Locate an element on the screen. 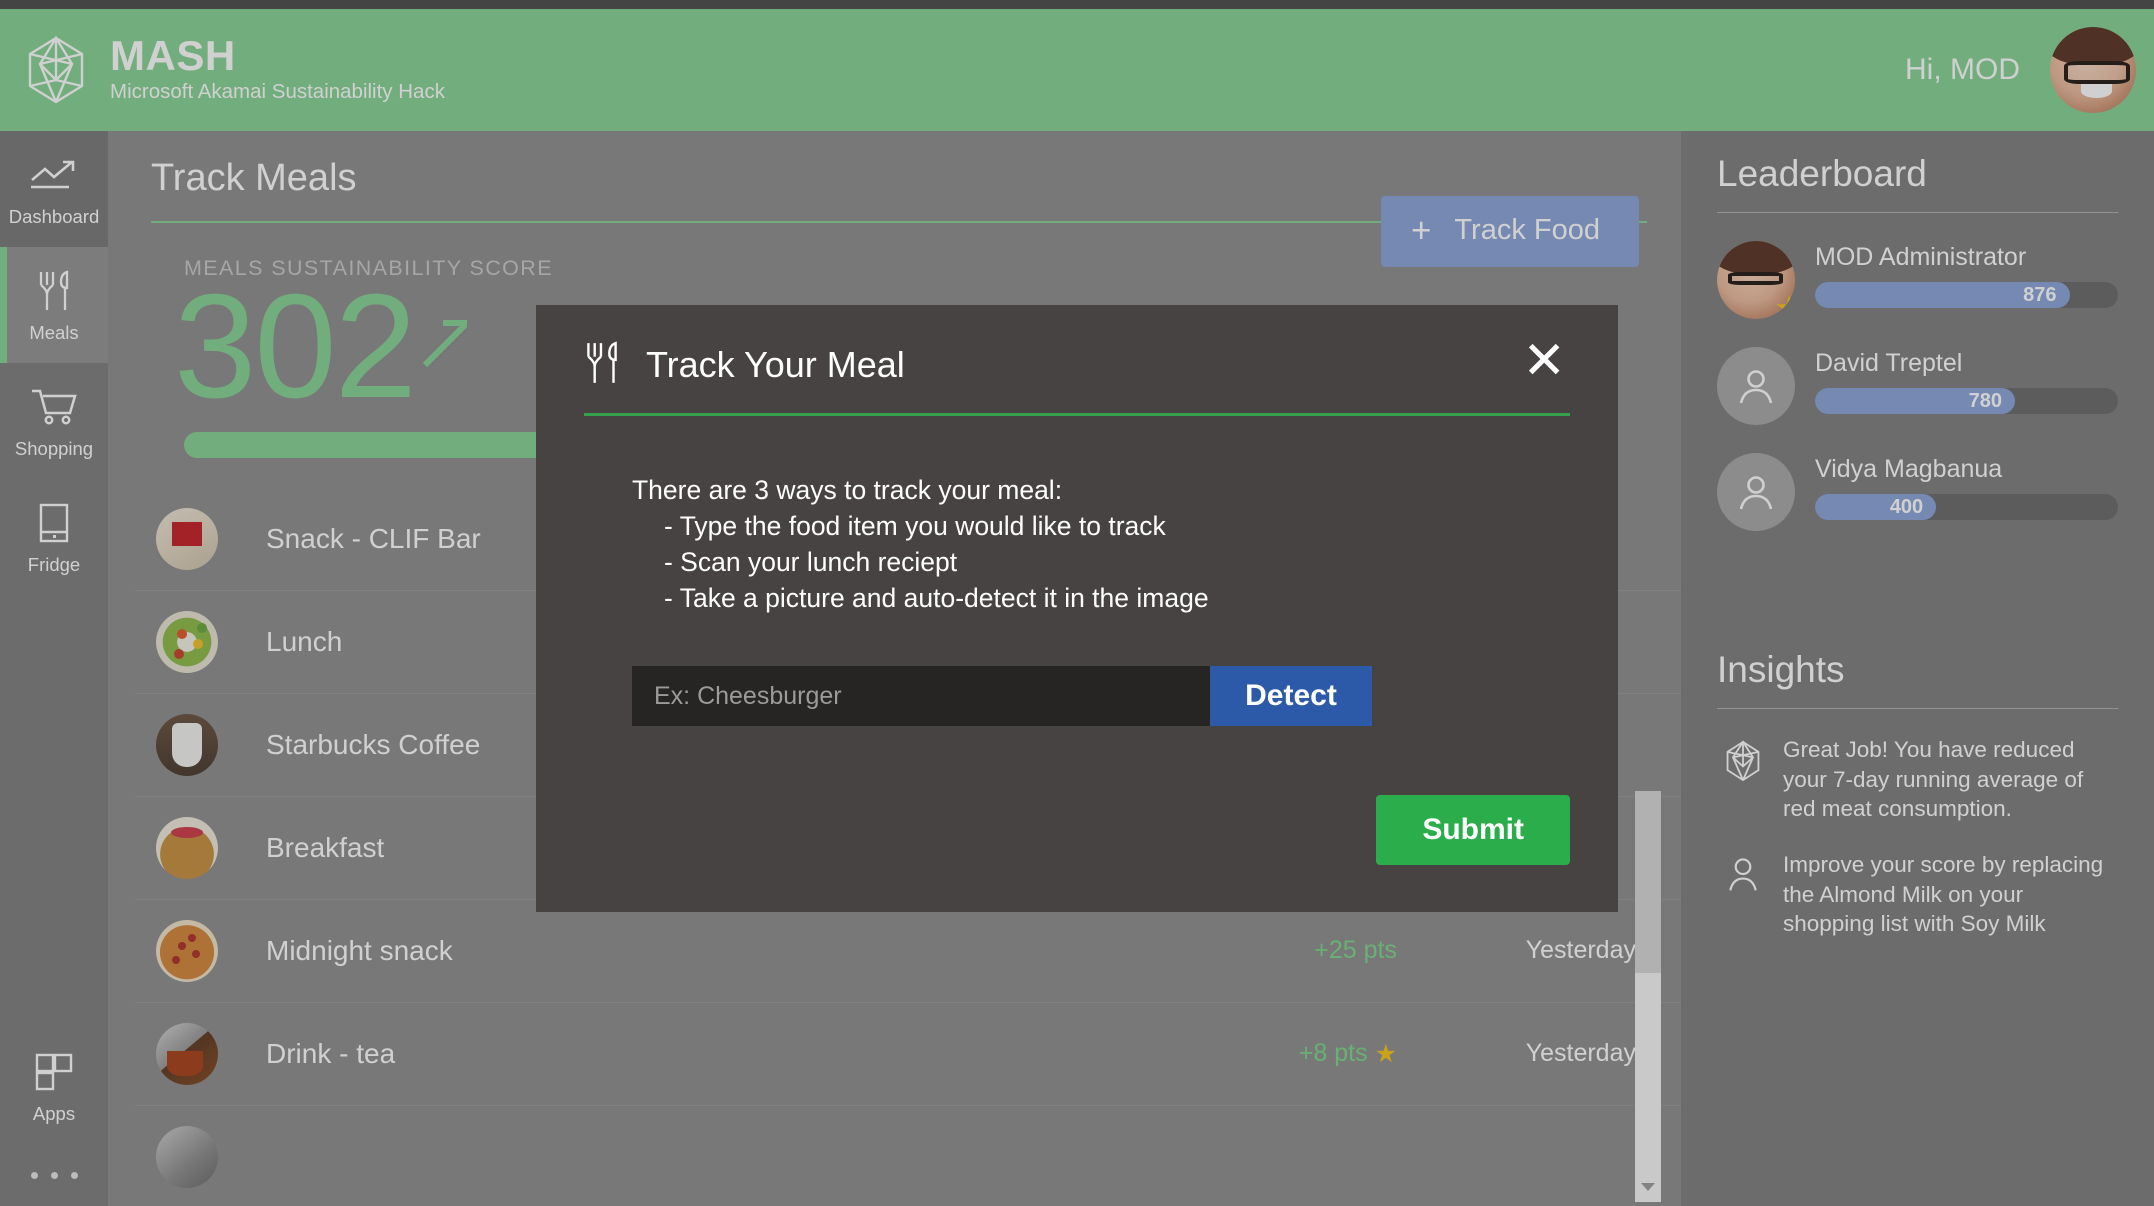 This screenshot has width=2154, height=1206. submit-button: Submit is located at coordinates (1473, 830).